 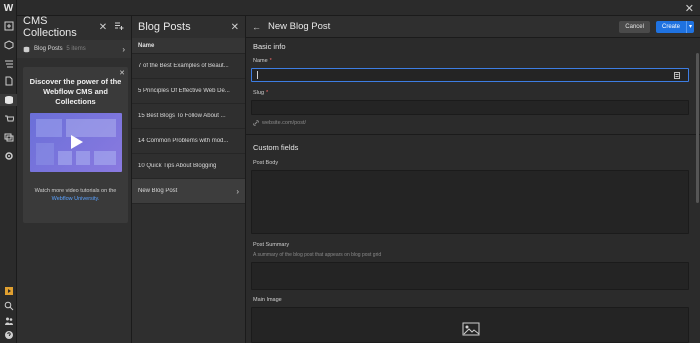 What do you see at coordinates (256, 123) in the screenshot?
I see `link-icon` at bounding box center [256, 123].